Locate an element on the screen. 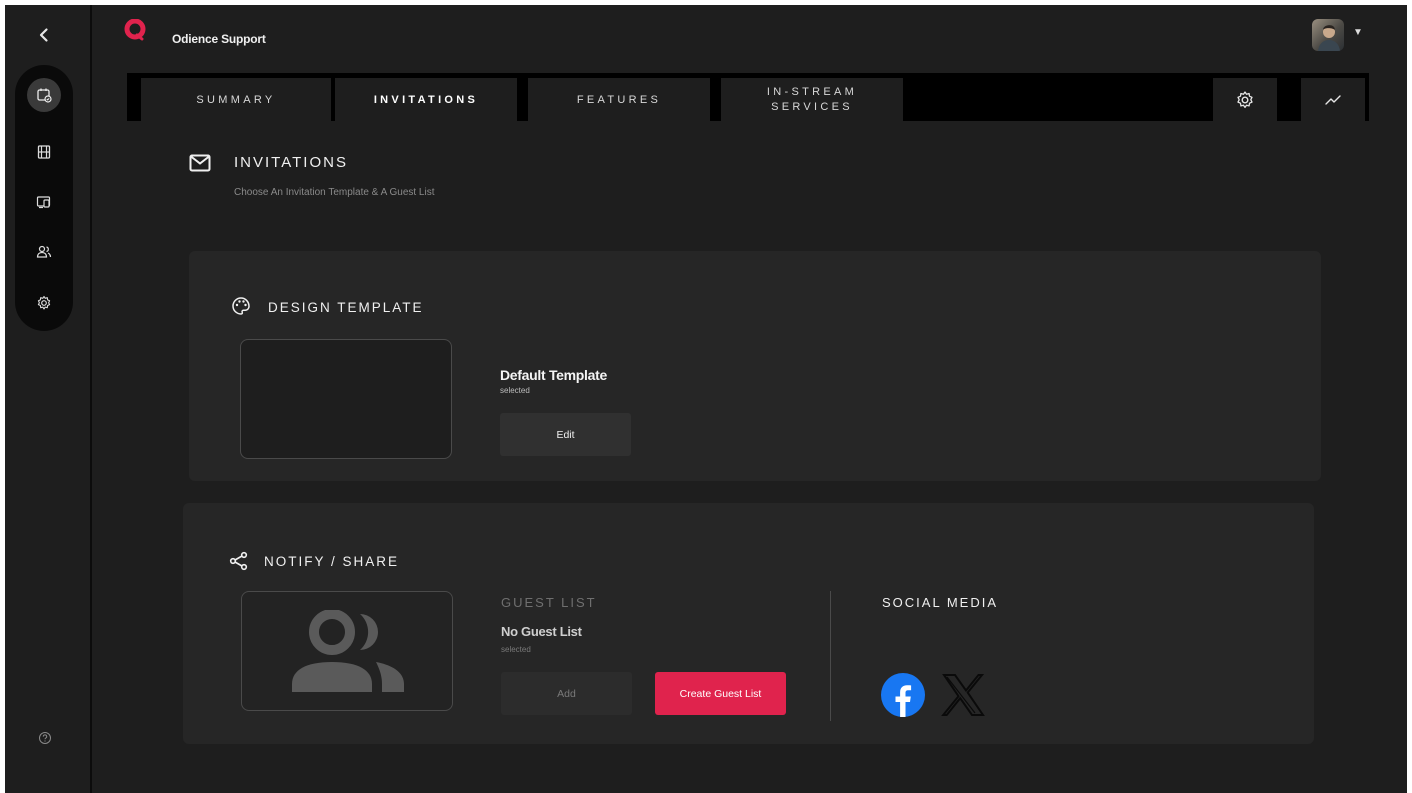 The height and width of the screenshot is (793, 1412). rail-item-settings is located at coordinates (44, 303).